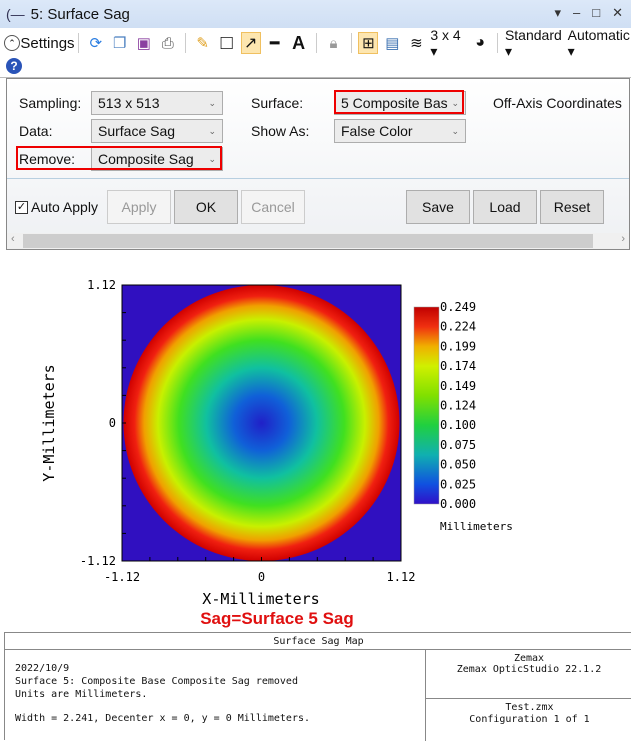  I want to click on footer-vendor: Zemax, so click(529, 658).